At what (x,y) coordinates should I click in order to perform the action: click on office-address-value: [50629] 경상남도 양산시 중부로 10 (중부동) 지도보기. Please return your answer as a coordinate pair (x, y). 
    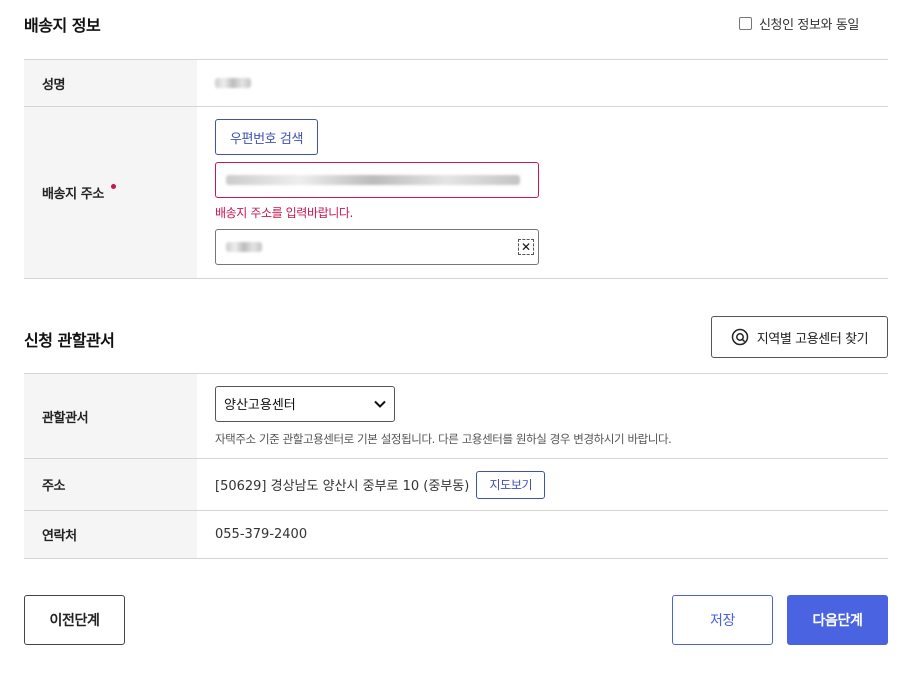
    Looking at the image, I should click on (542, 484).